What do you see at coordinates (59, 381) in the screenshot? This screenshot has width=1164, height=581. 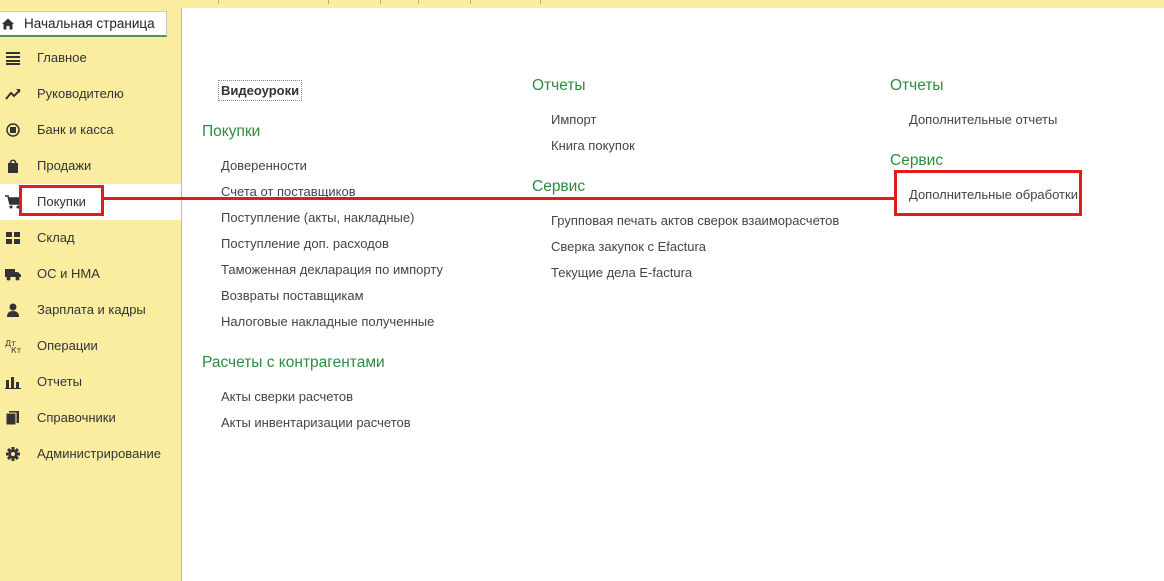 I see `sidebar-item-label: Отчеты` at bounding box center [59, 381].